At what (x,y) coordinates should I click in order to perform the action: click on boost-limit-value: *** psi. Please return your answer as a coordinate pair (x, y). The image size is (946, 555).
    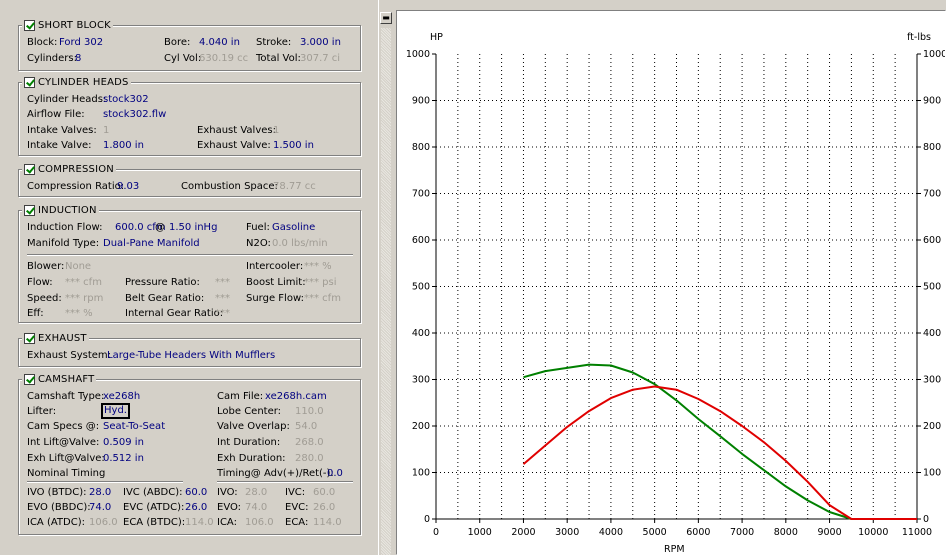
    Looking at the image, I should click on (320, 282).